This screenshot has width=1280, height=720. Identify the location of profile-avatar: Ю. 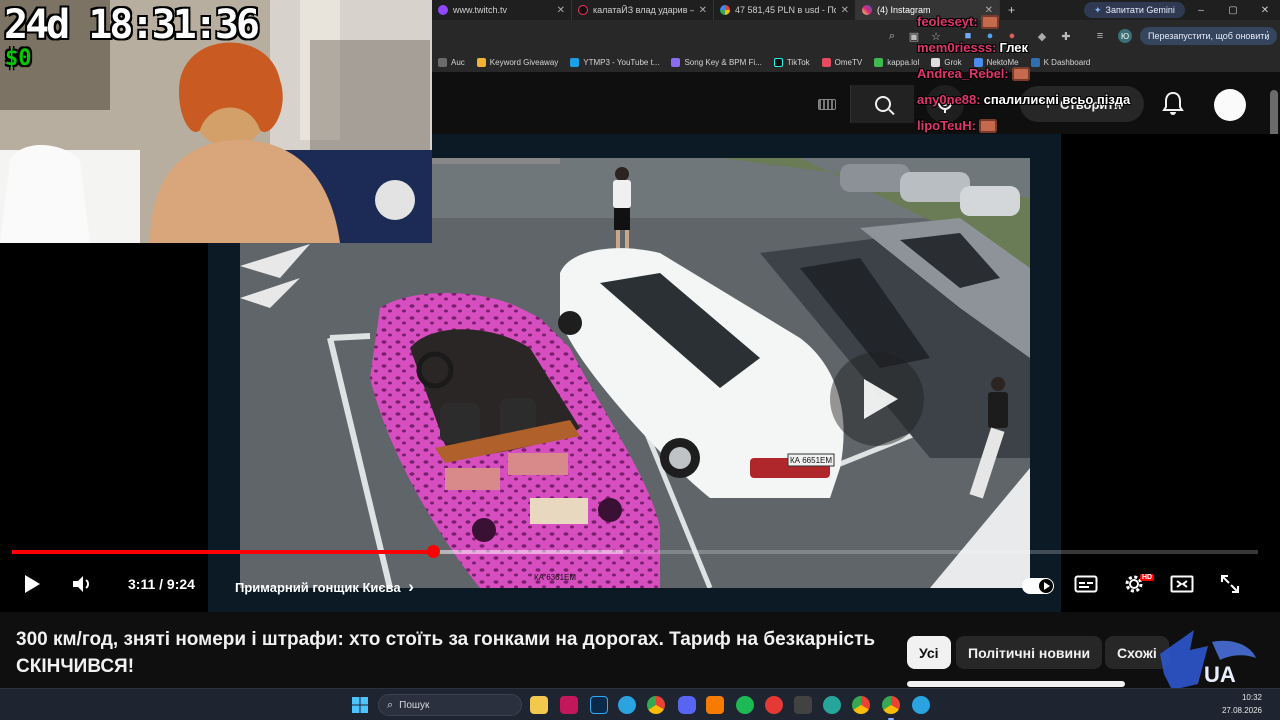
(1125, 36).